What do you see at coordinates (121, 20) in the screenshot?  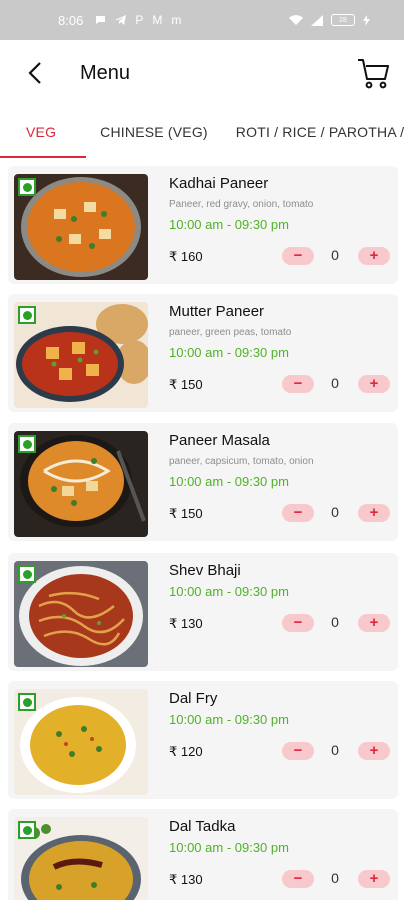 I see `telegram-icon` at bounding box center [121, 20].